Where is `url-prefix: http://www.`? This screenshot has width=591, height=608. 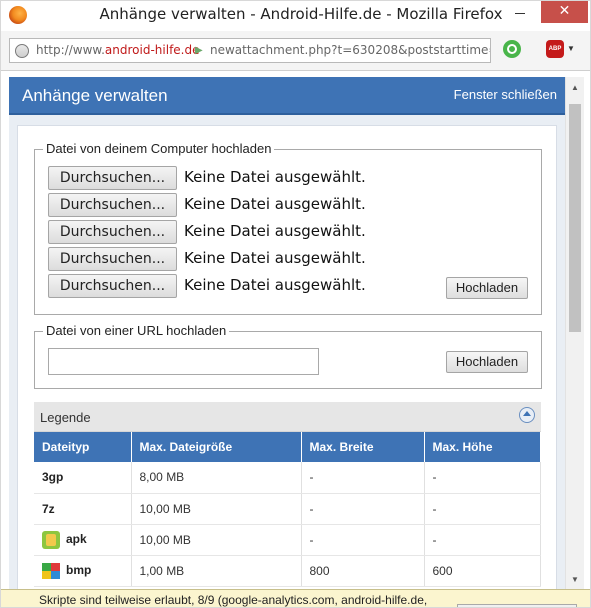
url-prefix: http://www. is located at coordinates (70, 50).